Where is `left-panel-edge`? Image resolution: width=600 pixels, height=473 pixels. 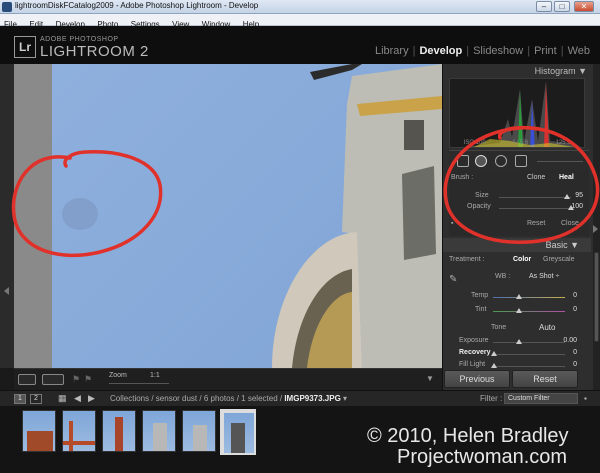
left-panel-edge is located at coordinates (7, 216).